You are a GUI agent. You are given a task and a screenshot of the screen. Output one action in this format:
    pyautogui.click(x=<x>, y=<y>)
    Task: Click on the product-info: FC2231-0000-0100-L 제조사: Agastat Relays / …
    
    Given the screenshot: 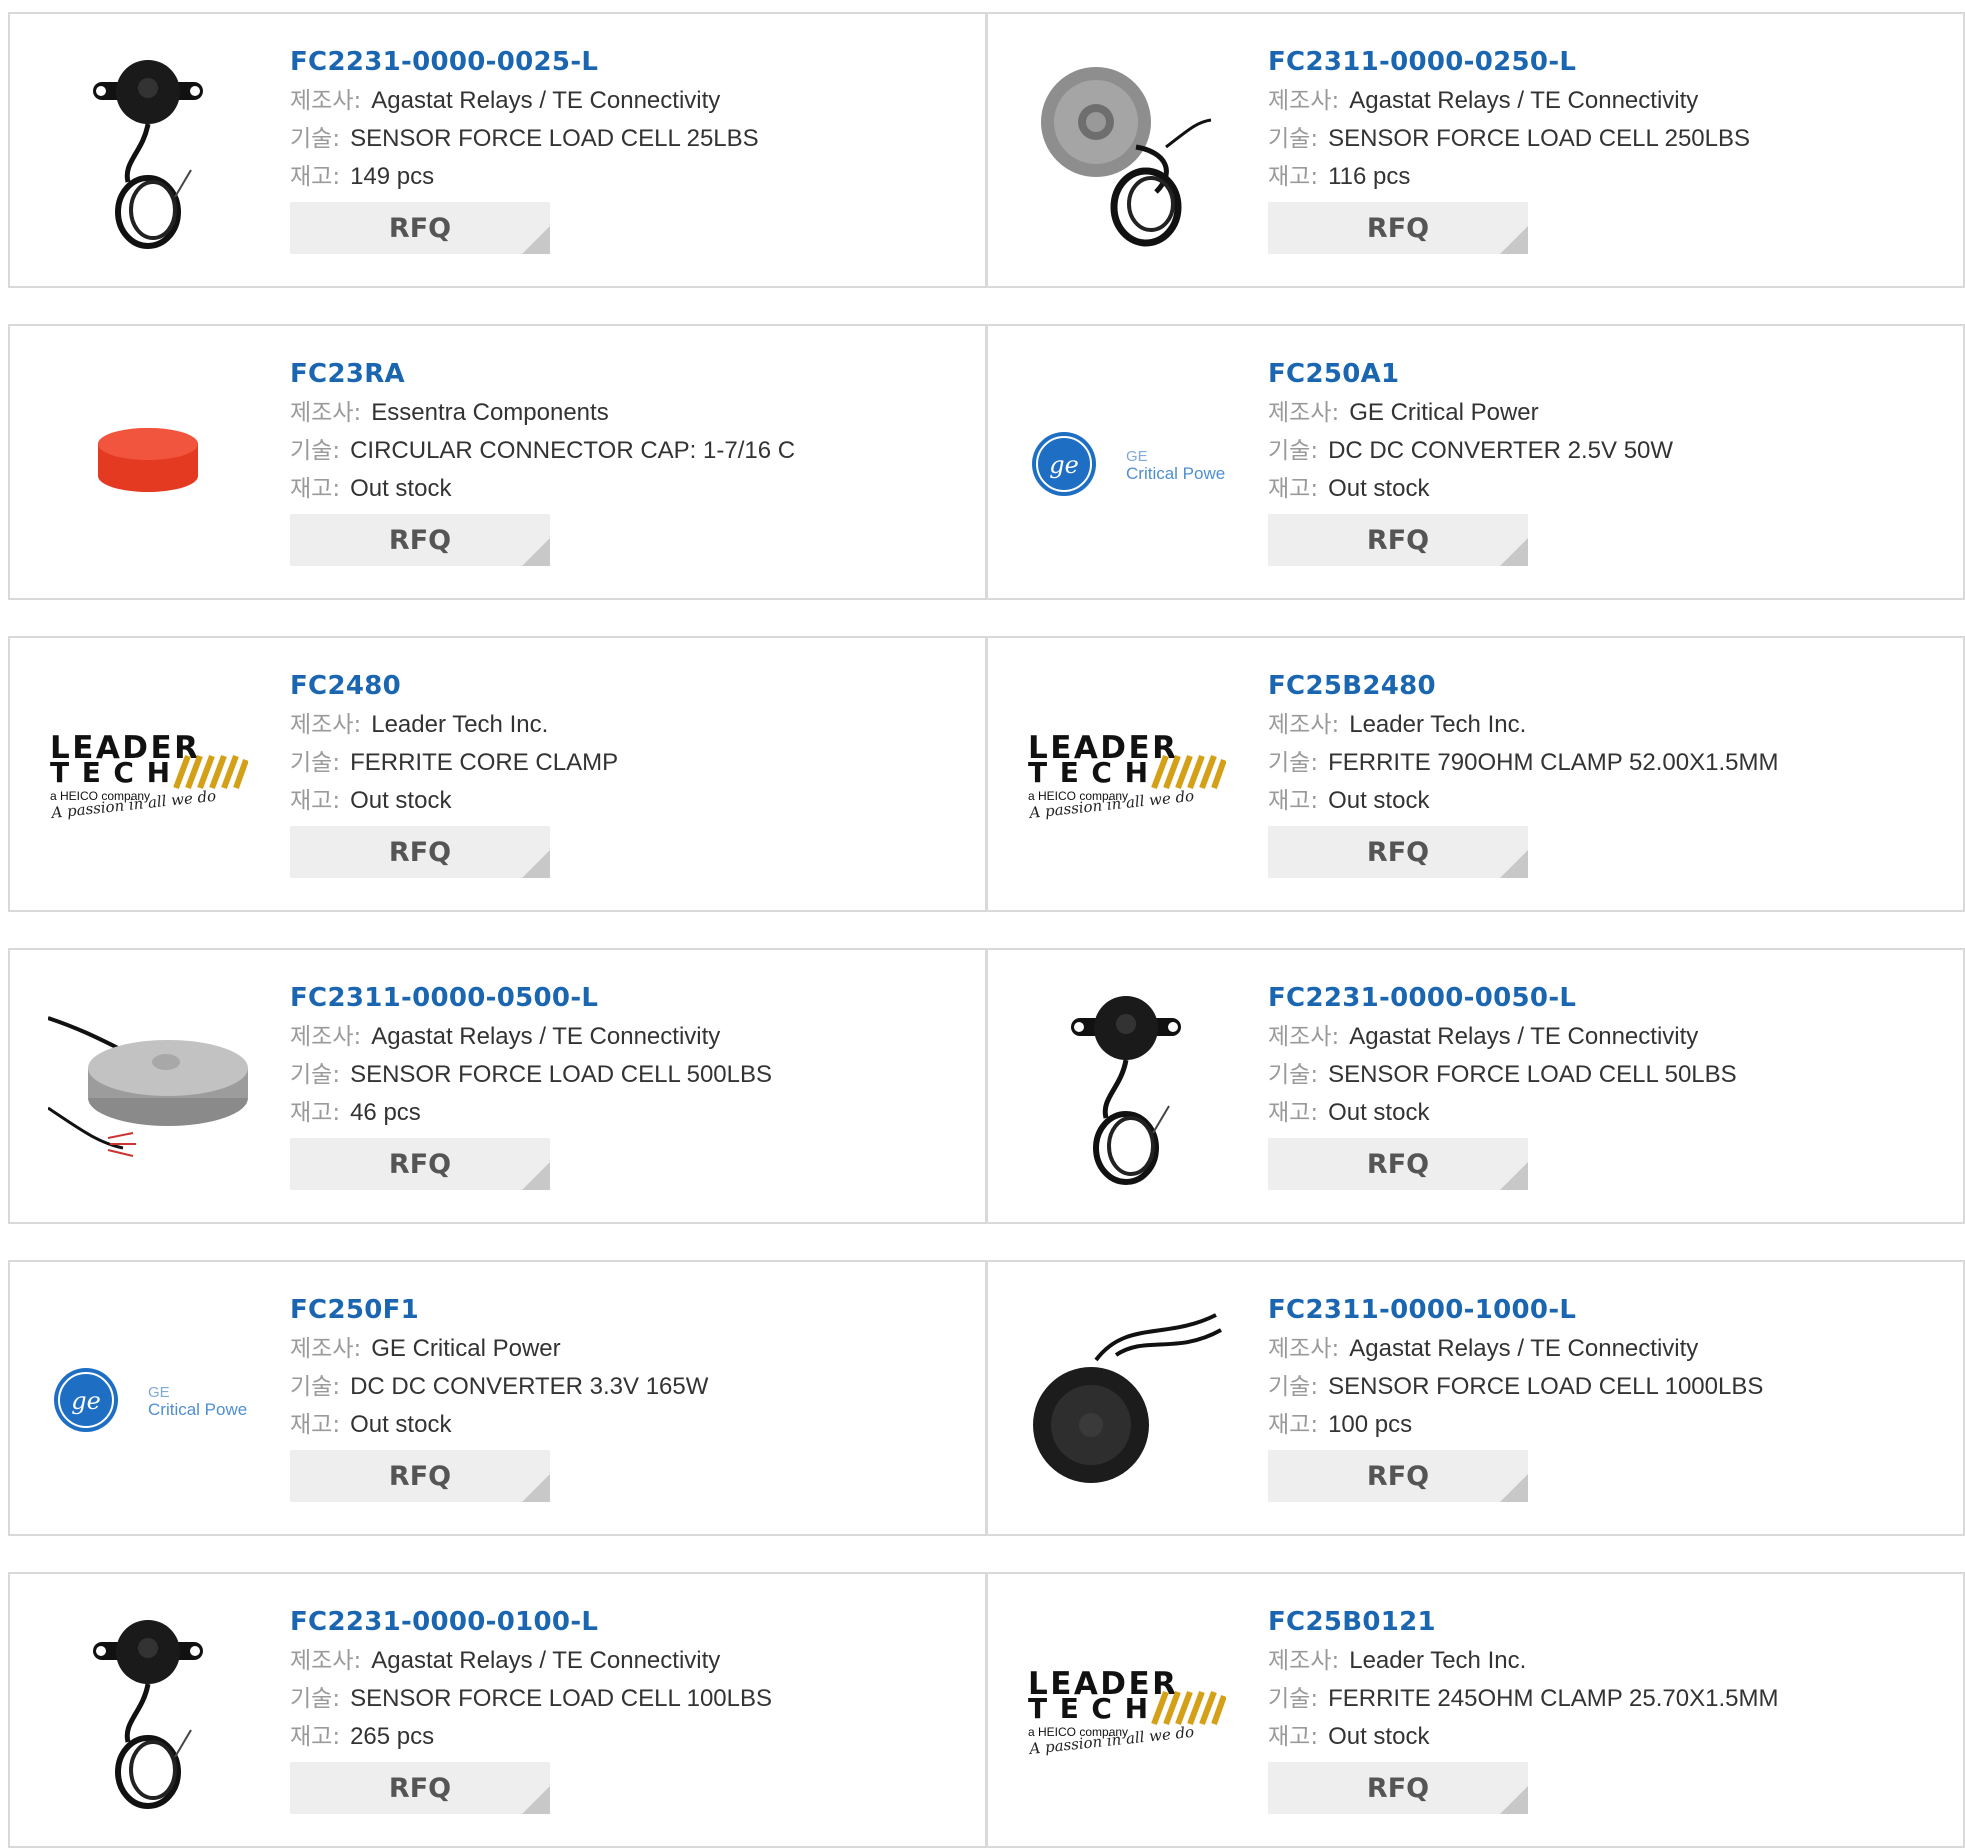 What is the action you would take?
    pyautogui.click(x=632, y=1708)
    